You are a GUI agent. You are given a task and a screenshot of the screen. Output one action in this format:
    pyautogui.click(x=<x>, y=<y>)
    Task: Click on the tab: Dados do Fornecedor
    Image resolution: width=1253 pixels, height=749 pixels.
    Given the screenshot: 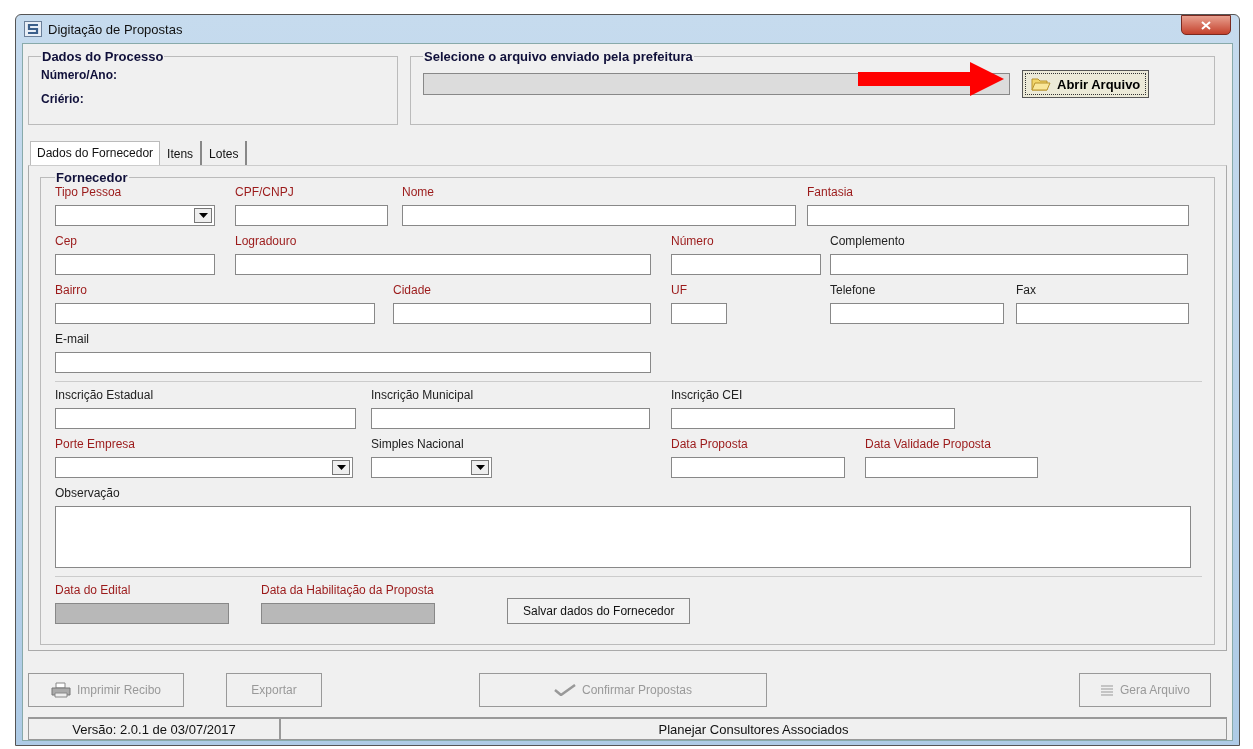 What is the action you would take?
    pyautogui.click(x=95, y=153)
    